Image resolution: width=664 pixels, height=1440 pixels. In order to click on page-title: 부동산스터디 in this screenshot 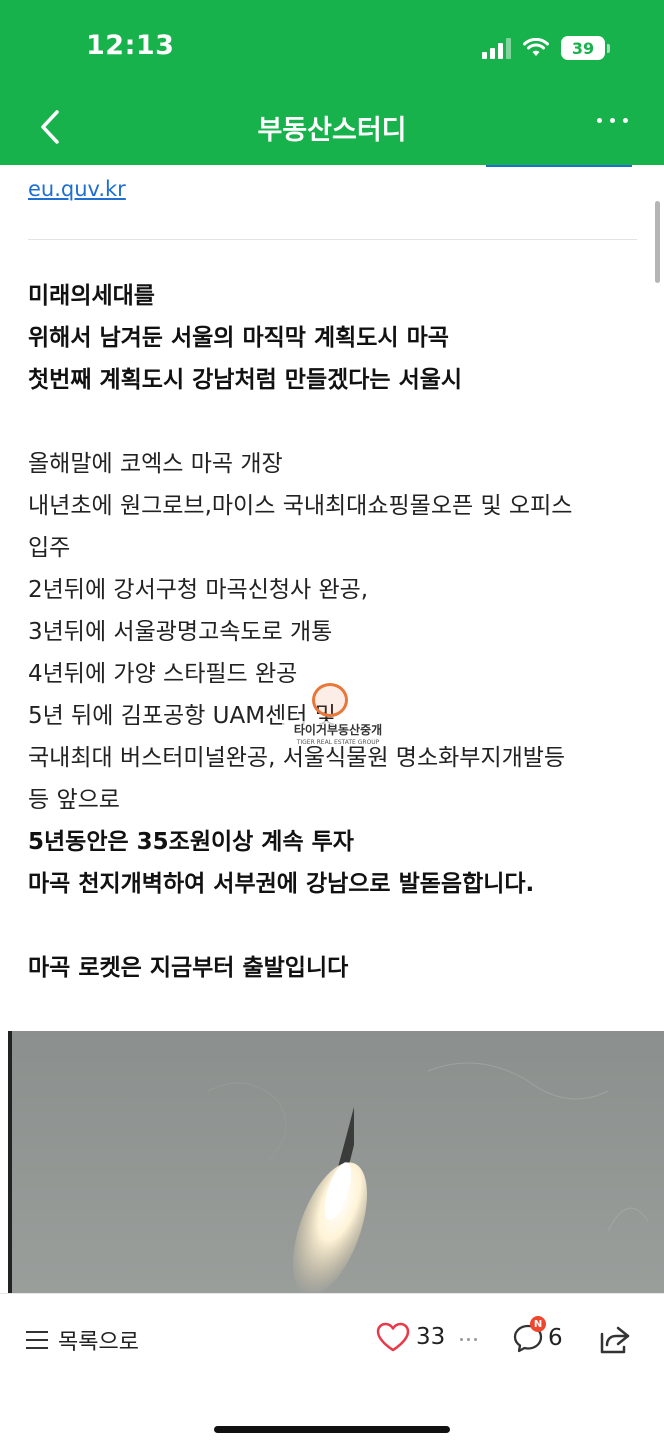, I will do `click(332, 130)`.